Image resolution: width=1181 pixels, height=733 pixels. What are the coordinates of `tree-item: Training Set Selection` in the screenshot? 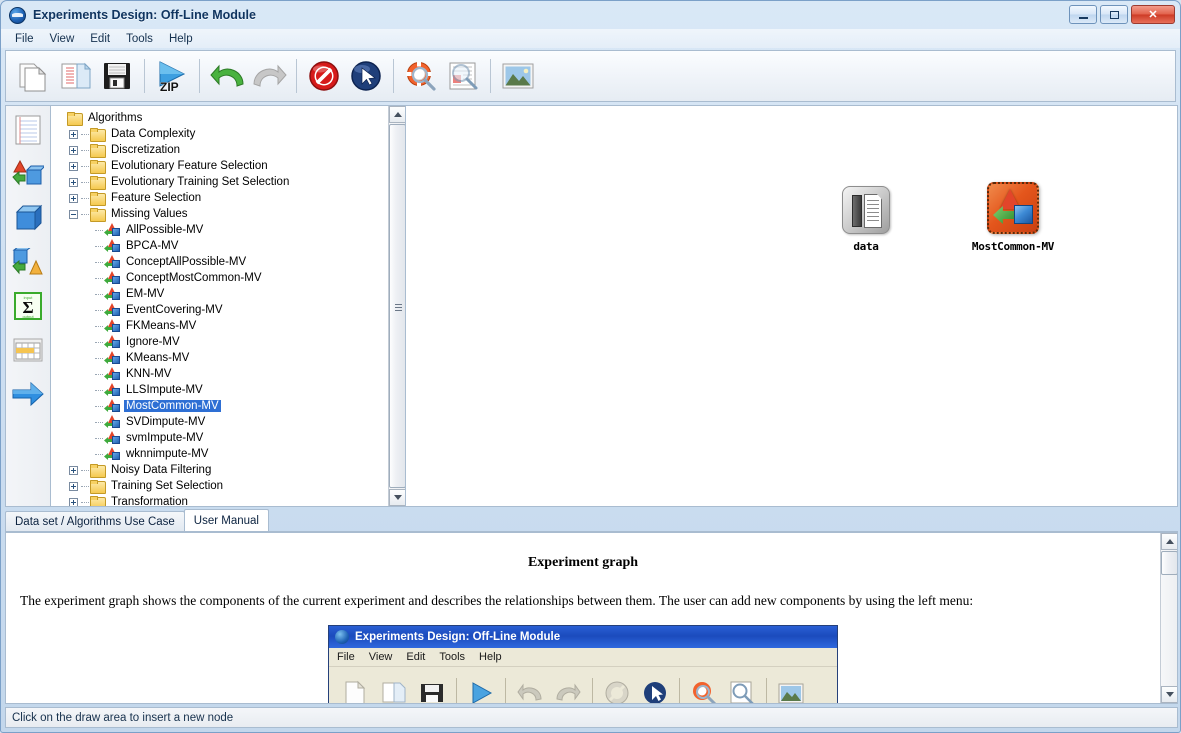 It's located at (221, 486).